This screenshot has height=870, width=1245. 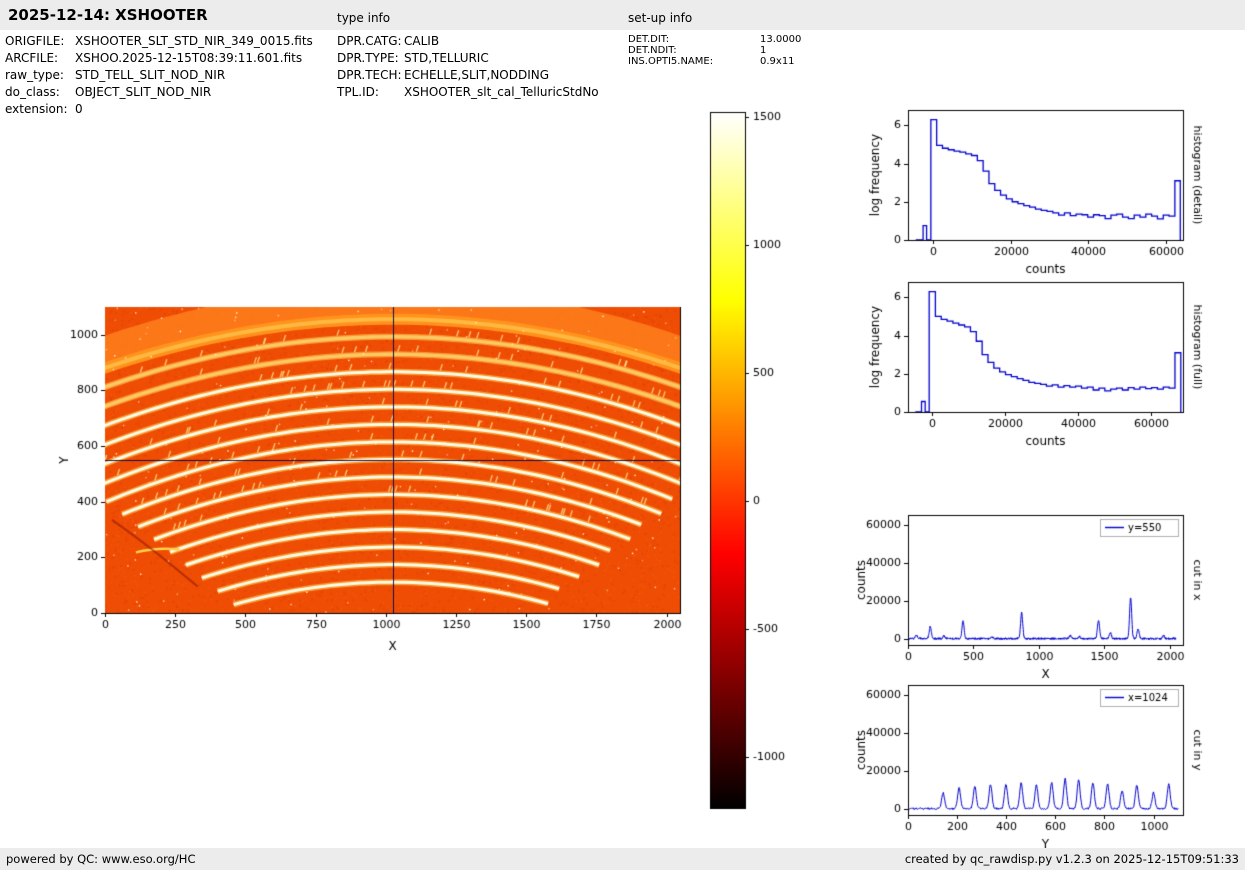 What do you see at coordinates (649, 39) in the screenshot?
I see `meta-label: DET.DIT:` at bounding box center [649, 39].